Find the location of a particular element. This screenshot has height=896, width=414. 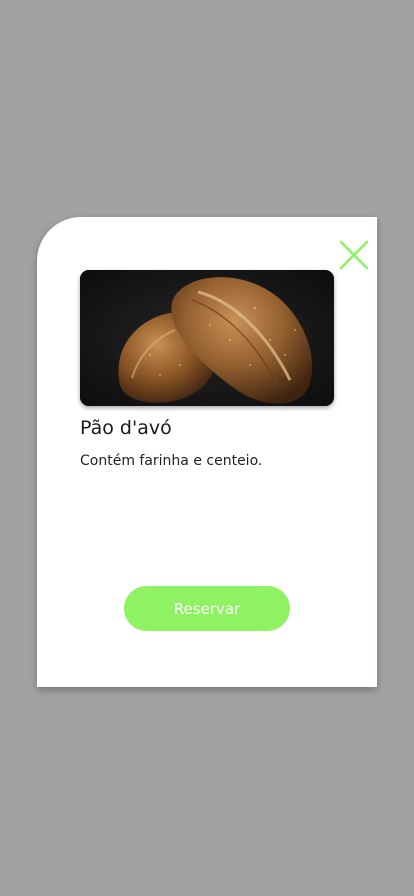

product-image is located at coordinates (207, 338).